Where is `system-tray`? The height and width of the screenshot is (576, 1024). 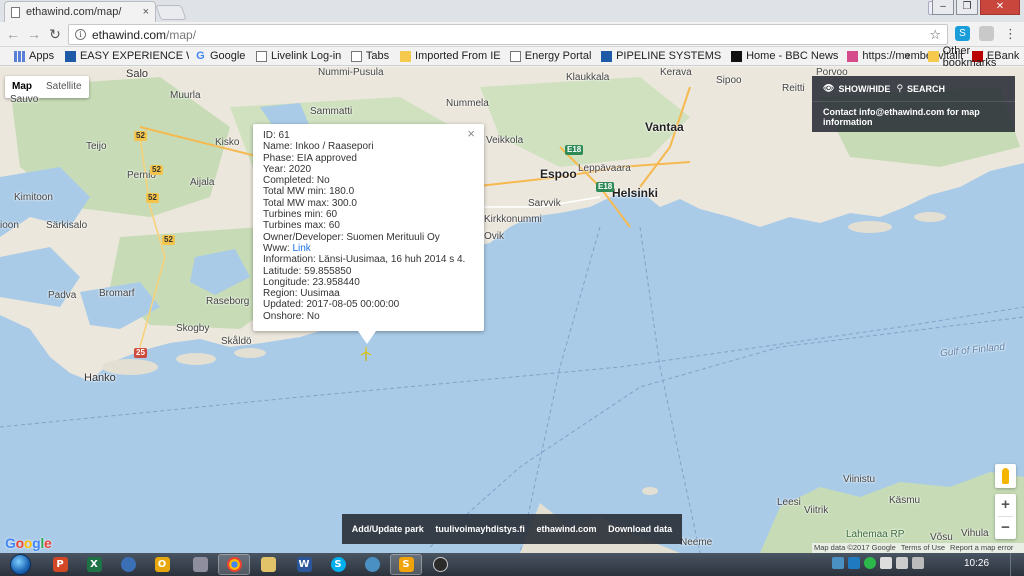
system-tray is located at coordinates (878, 563).